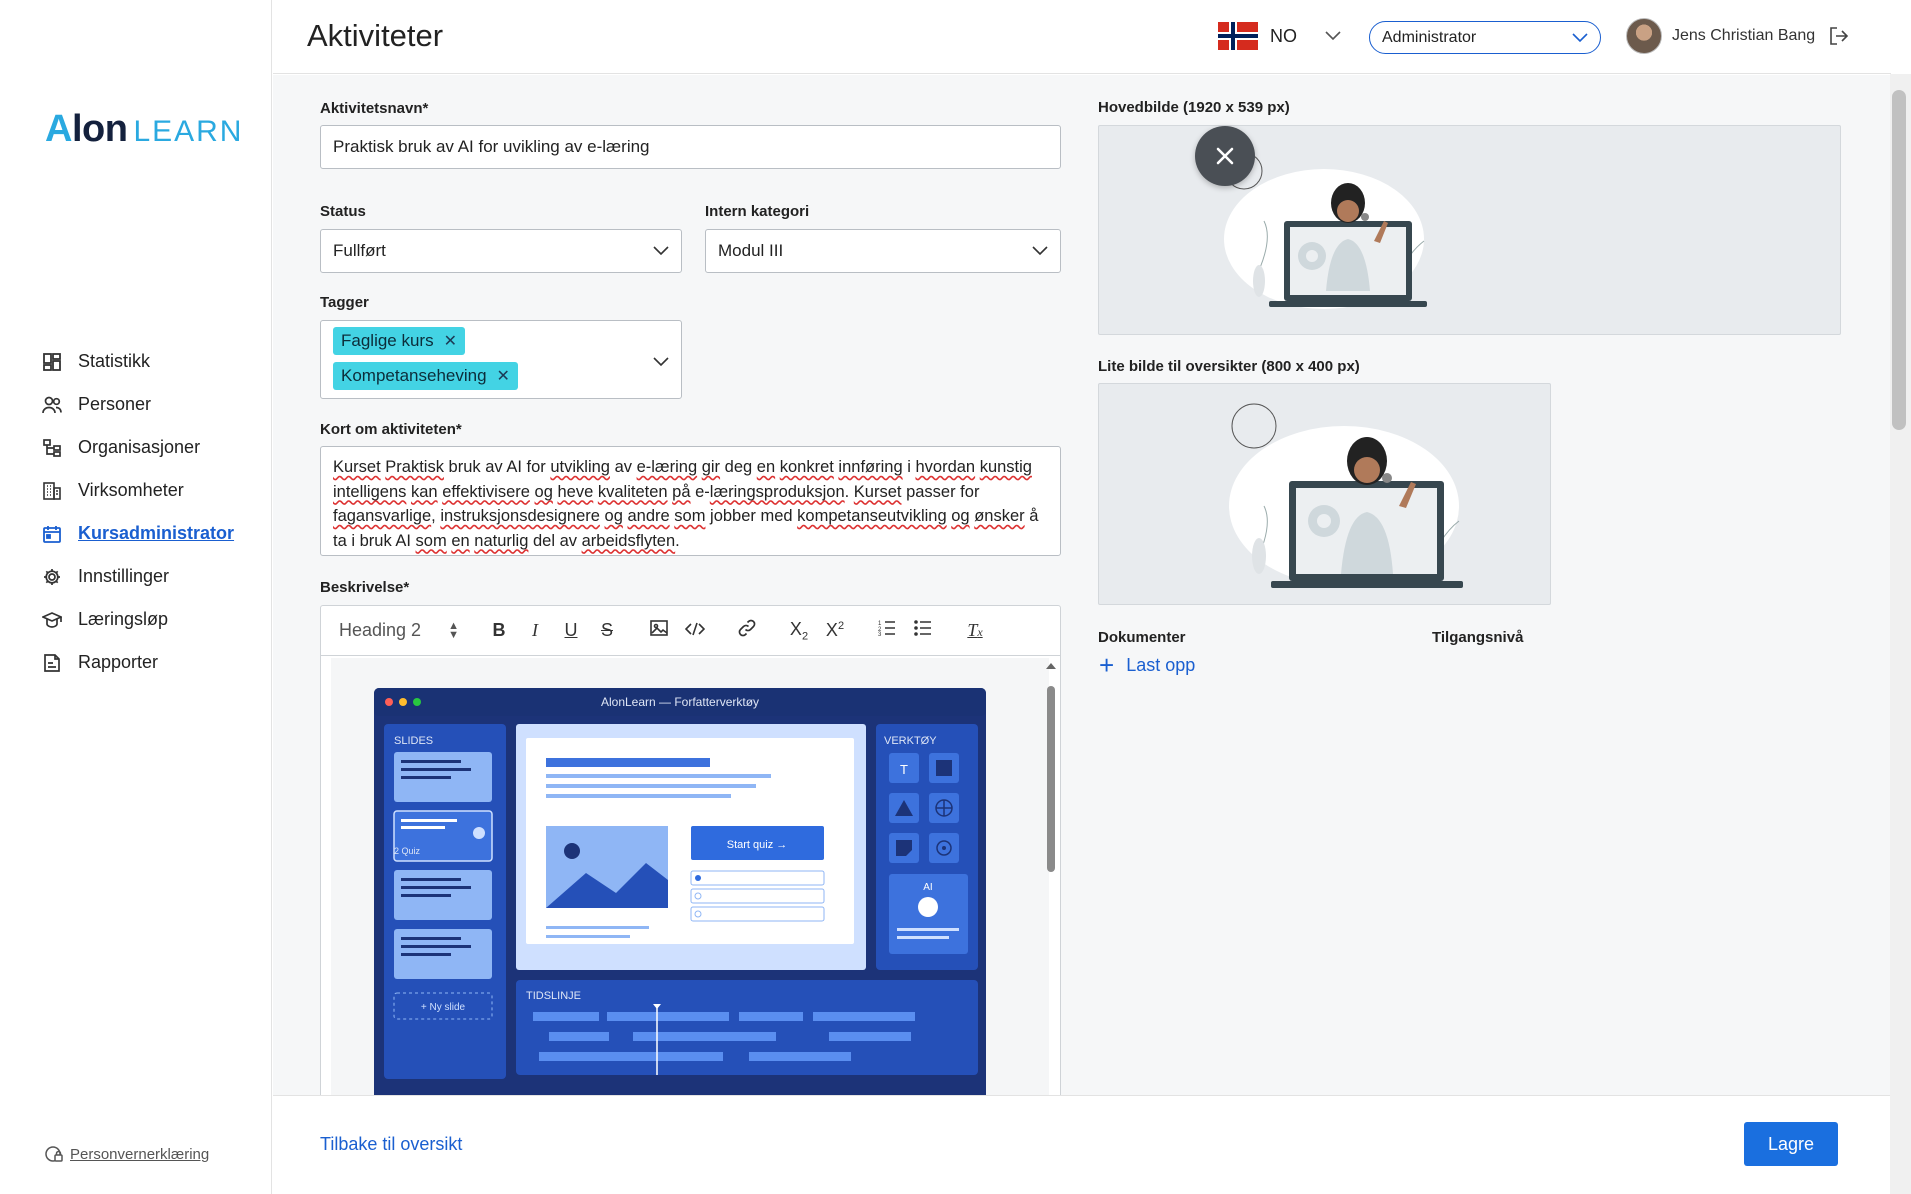  Describe the element at coordinates (880, 634) in the screenshot. I see `svg-text: 3` at that location.